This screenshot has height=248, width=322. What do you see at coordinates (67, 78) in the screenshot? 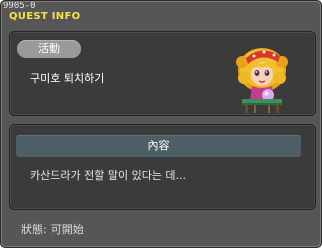
I see `quest-name: 구미호 퇴치하기` at bounding box center [67, 78].